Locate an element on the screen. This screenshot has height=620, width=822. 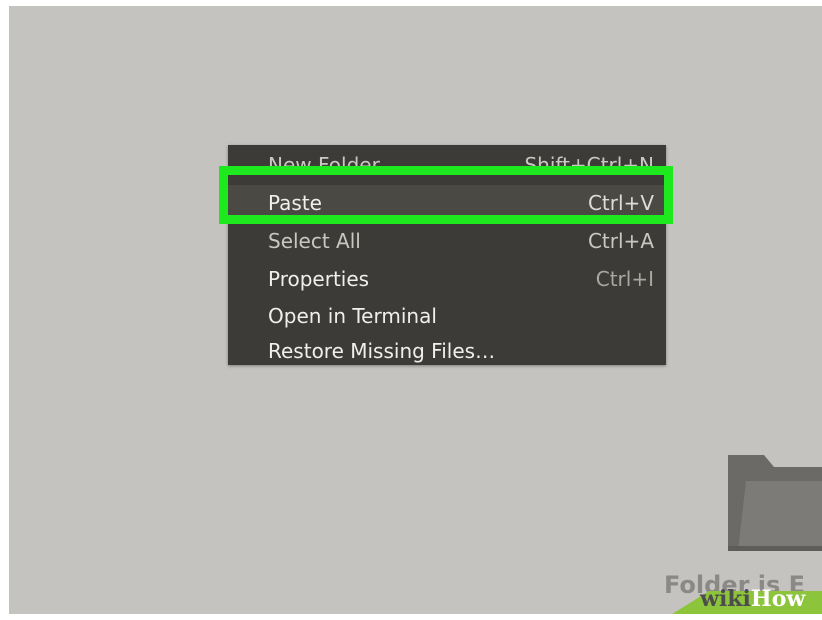
menu-item-label: Properties is located at coordinates (319, 279).